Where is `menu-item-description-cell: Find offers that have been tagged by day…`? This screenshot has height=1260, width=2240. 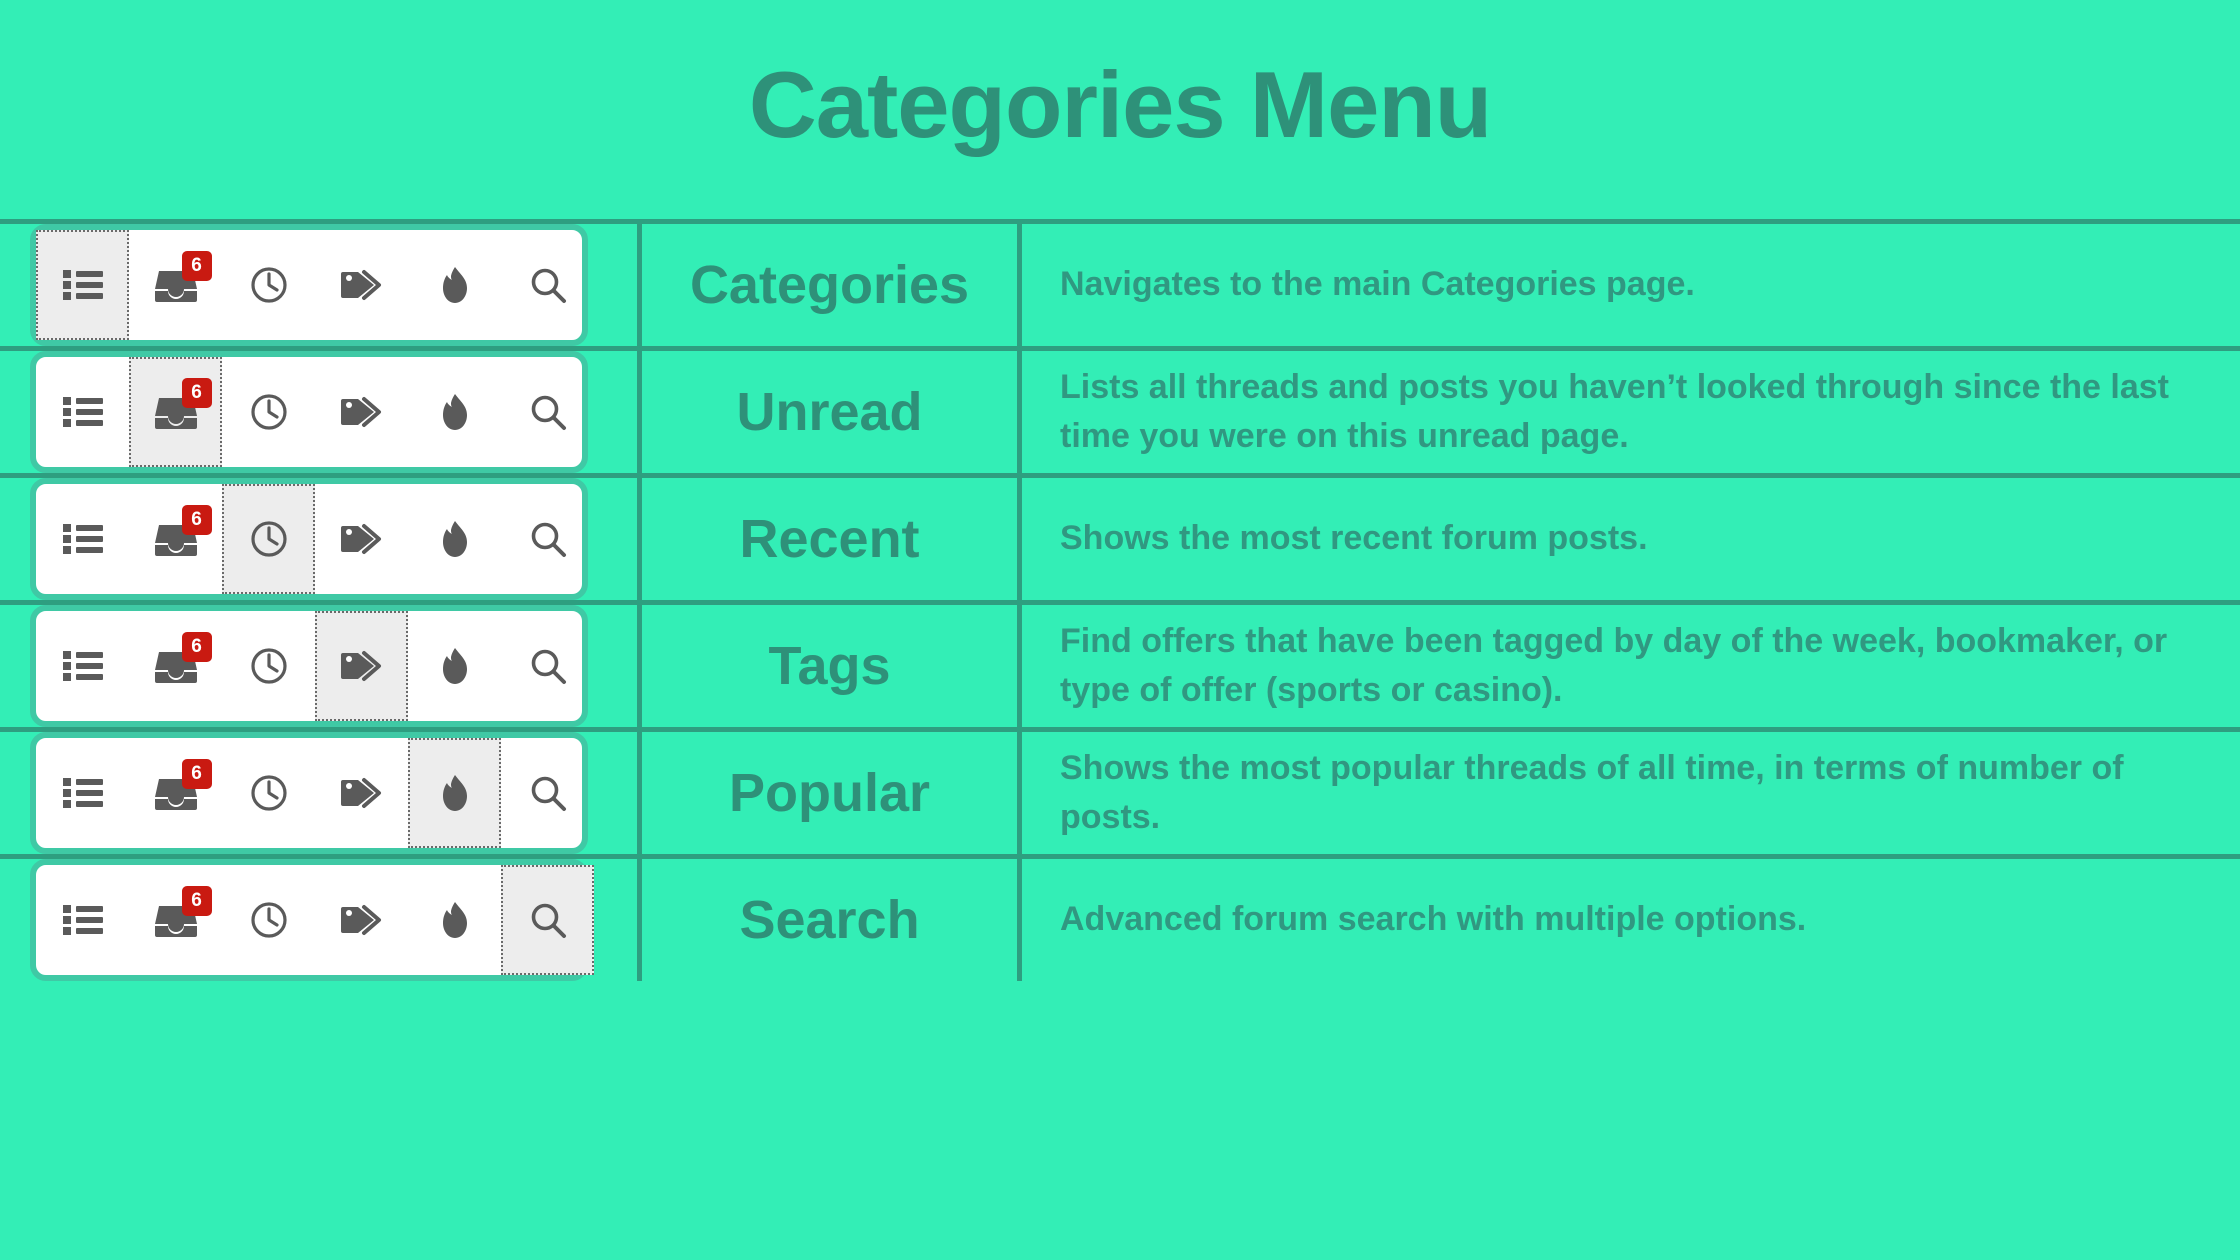
menu-item-description-cell: Find offers that have been tagged by day… is located at coordinates (1631, 666).